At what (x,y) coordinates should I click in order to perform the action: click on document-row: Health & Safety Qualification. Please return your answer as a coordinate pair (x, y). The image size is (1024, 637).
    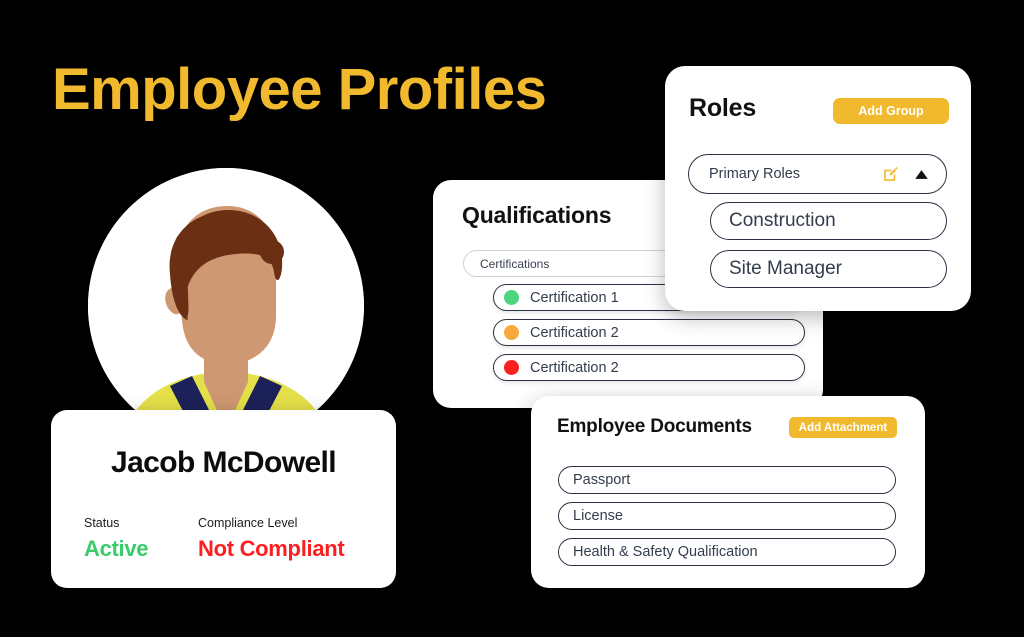
    Looking at the image, I should click on (727, 552).